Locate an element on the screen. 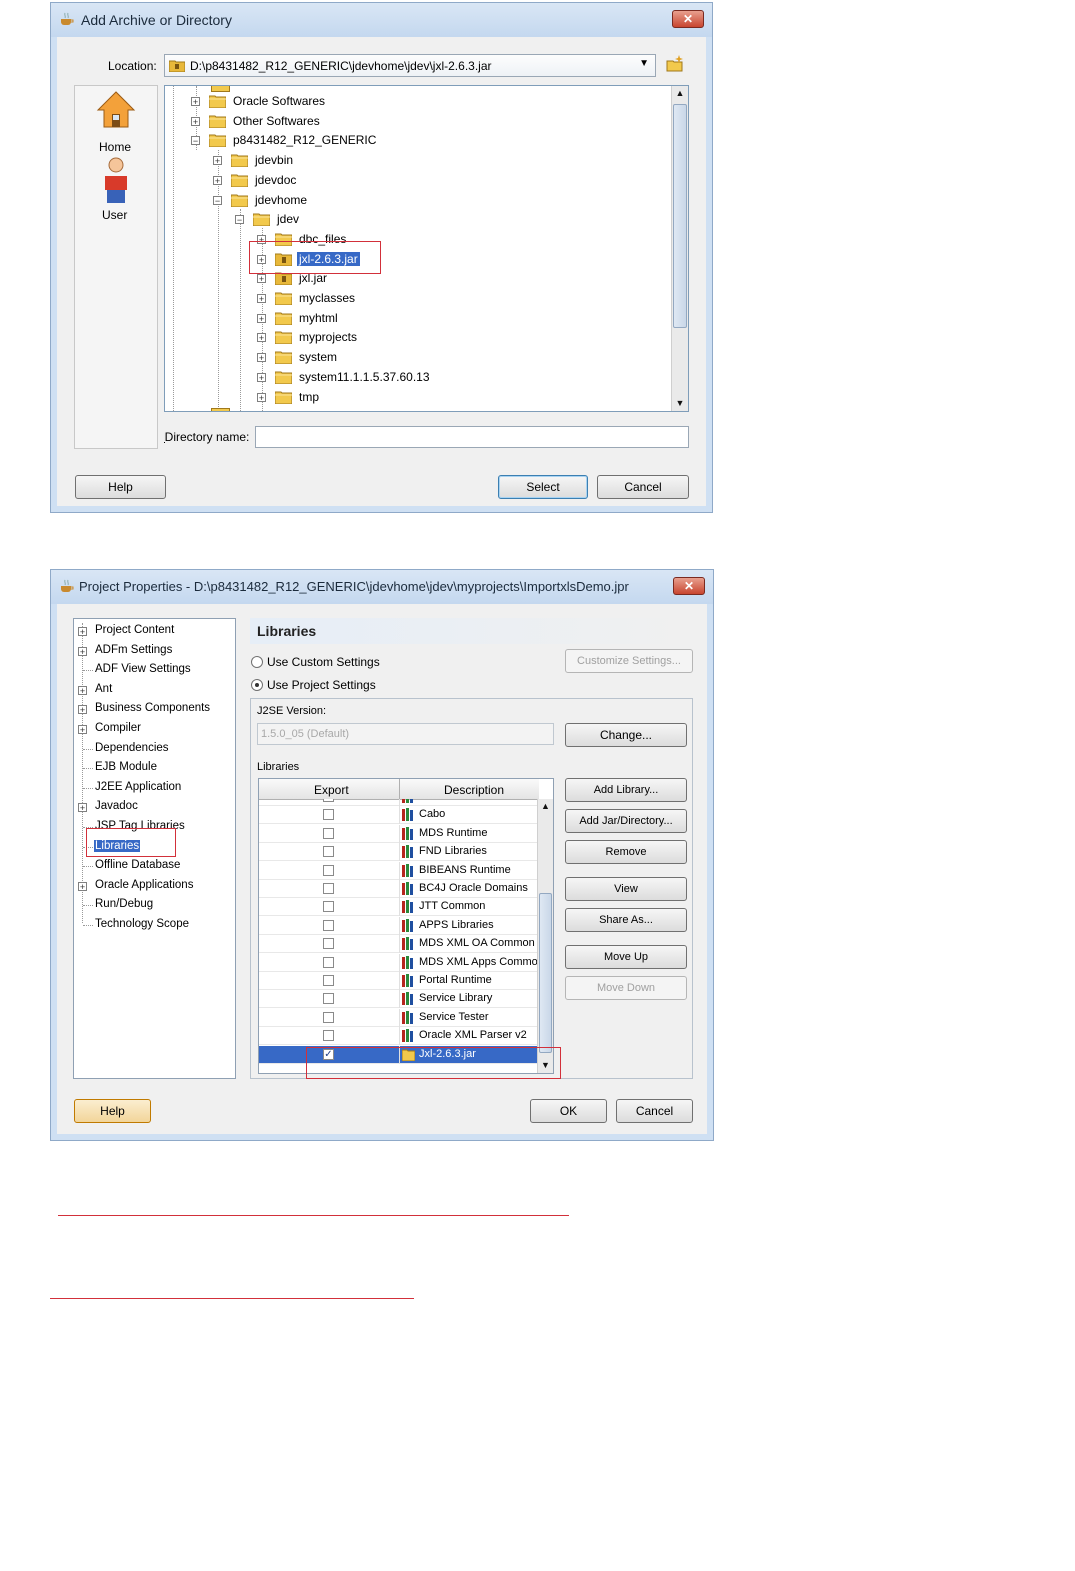 The image size is (1075, 1571). tree-item: + myhtml is located at coordinates (415, 318).